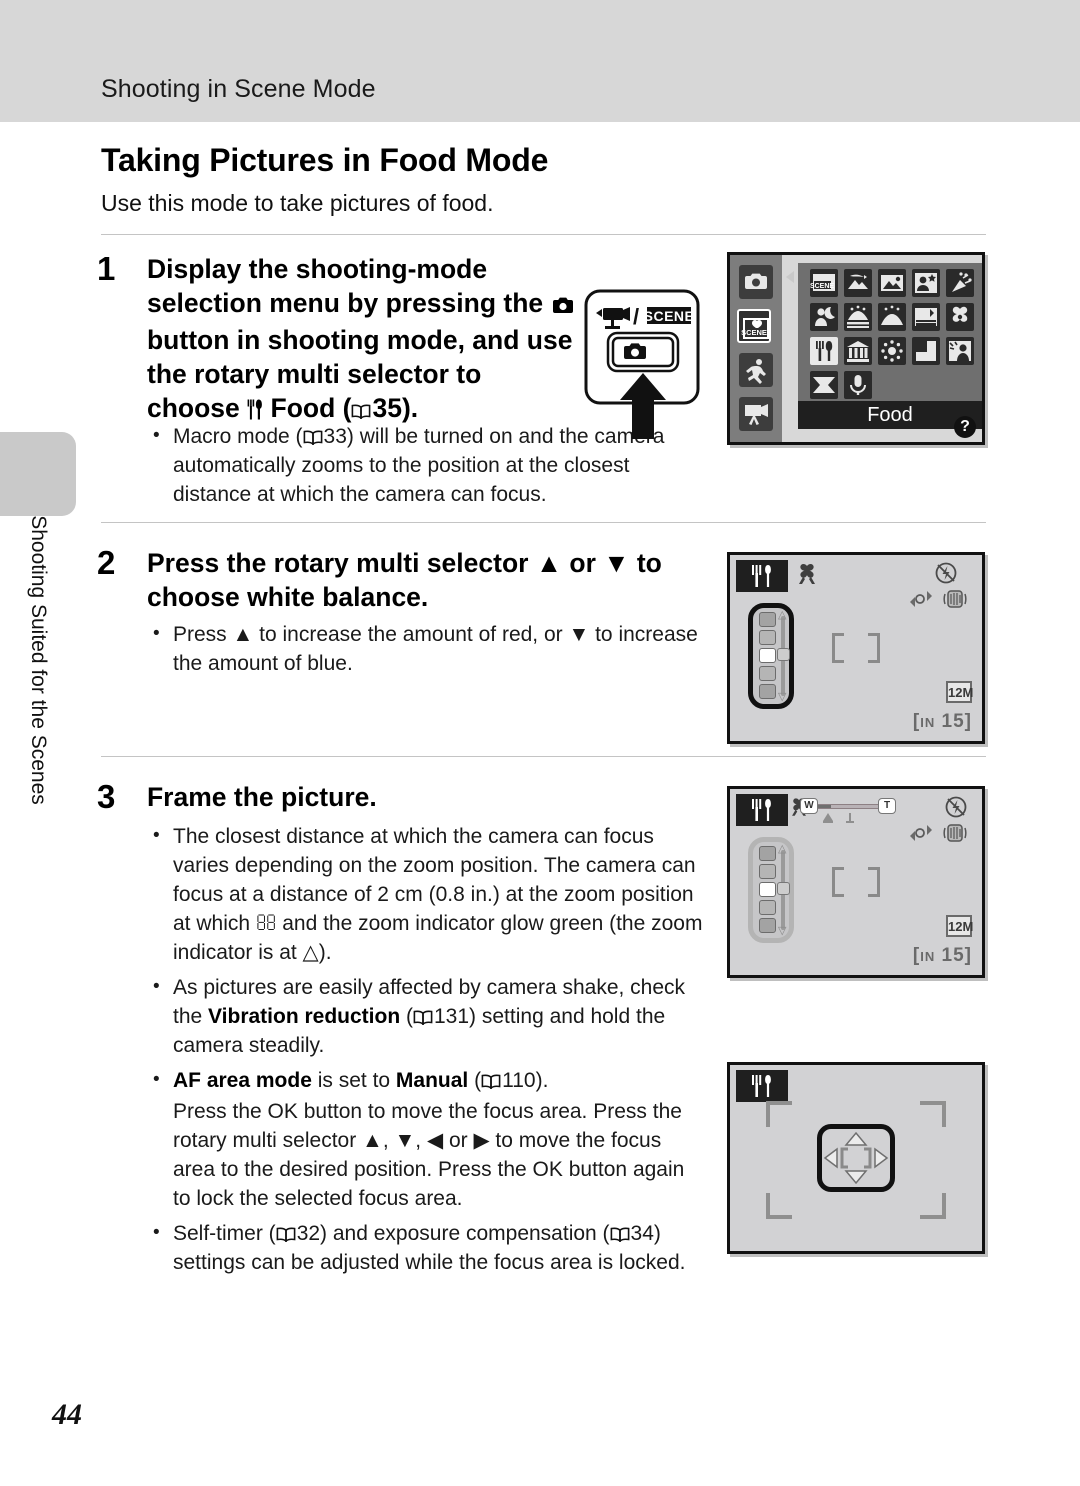  Describe the element at coordinates (242, 1080) in the screenshot. I see `af-area-mode-label: AF area mode` at that location.